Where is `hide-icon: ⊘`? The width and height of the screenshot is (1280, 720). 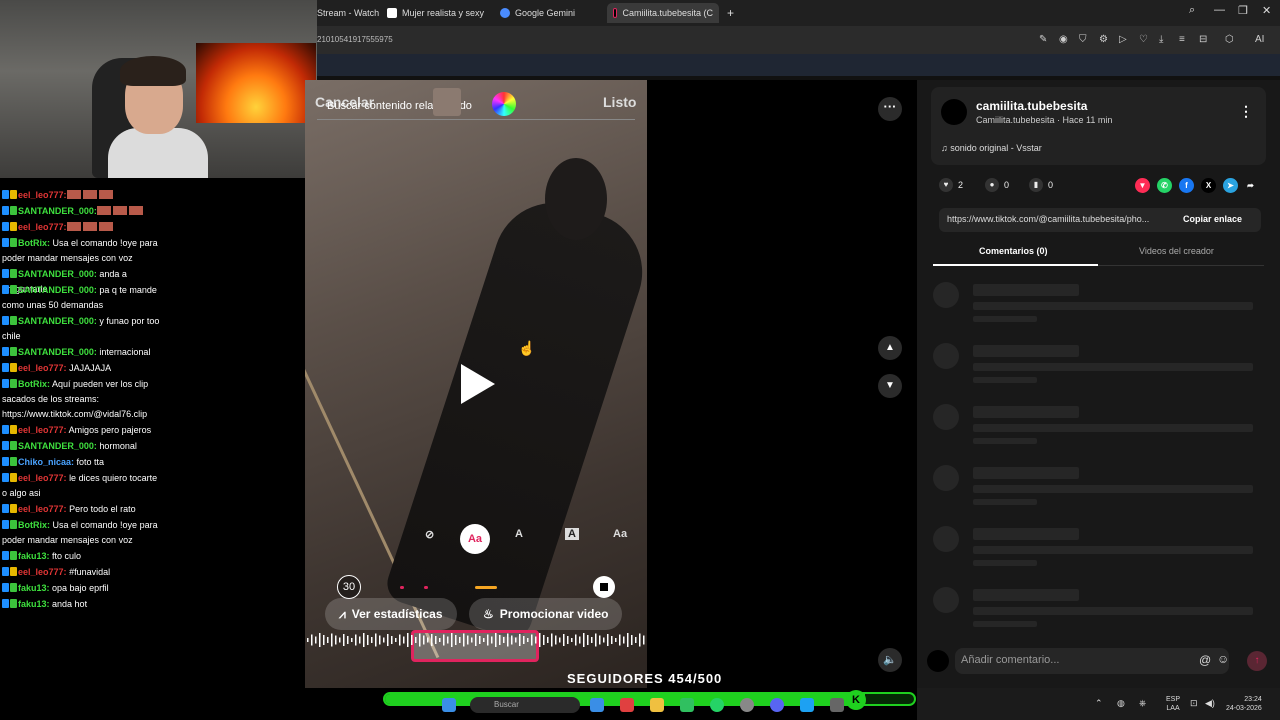
hide-icon: ⊘ is located at coordinates (429, 534).